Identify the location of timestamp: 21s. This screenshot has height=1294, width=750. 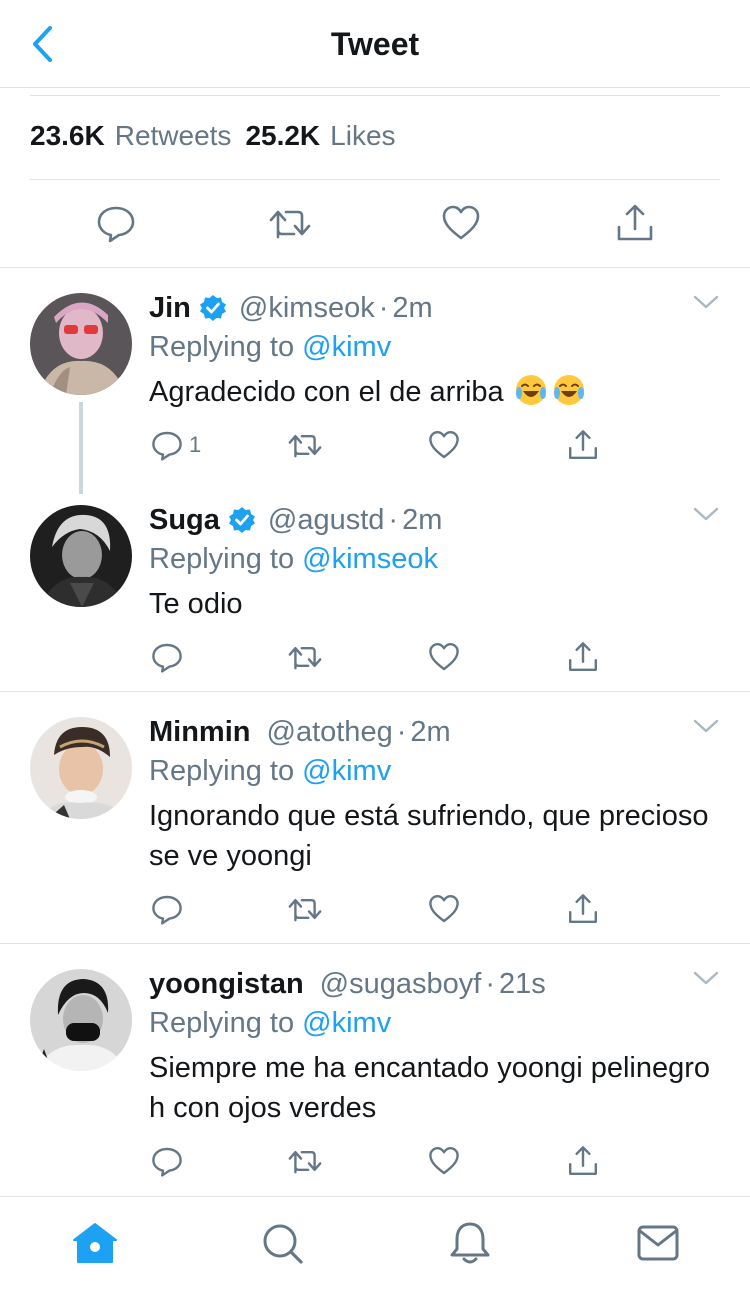
(522, 983).